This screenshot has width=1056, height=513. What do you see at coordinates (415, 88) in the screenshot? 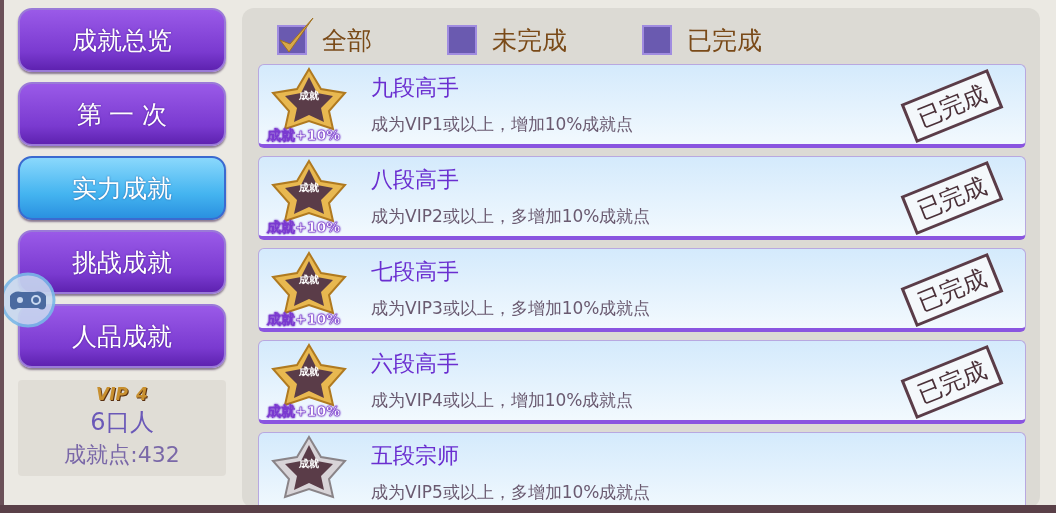
I see `achievement-title: 九段高手` at bounding box center [415, 88].